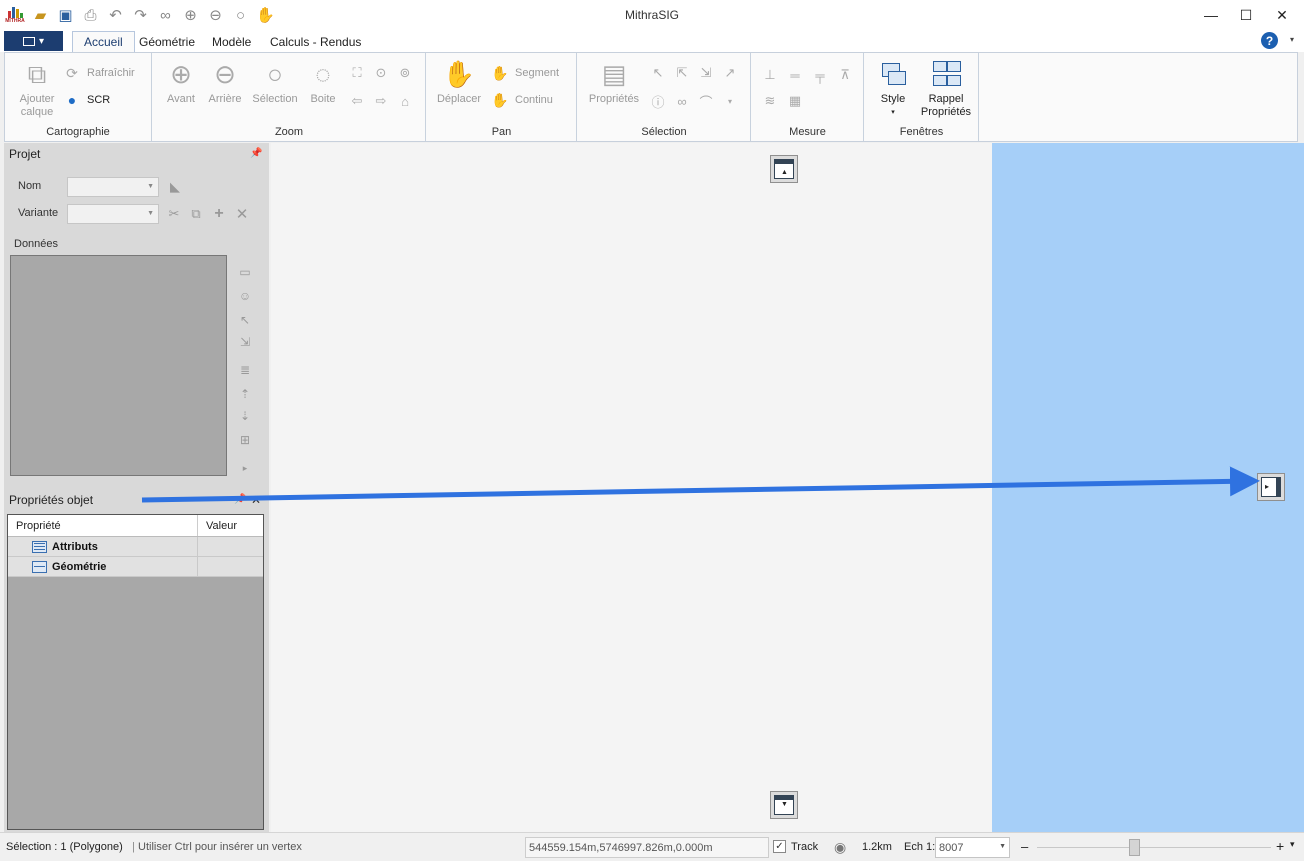 The width and height of the screenshot is (1304, 861). What do you see at coordinates (840, 847) in the screenshot?
I see `globe-icon: ◉` at bounding box center [840, 847].